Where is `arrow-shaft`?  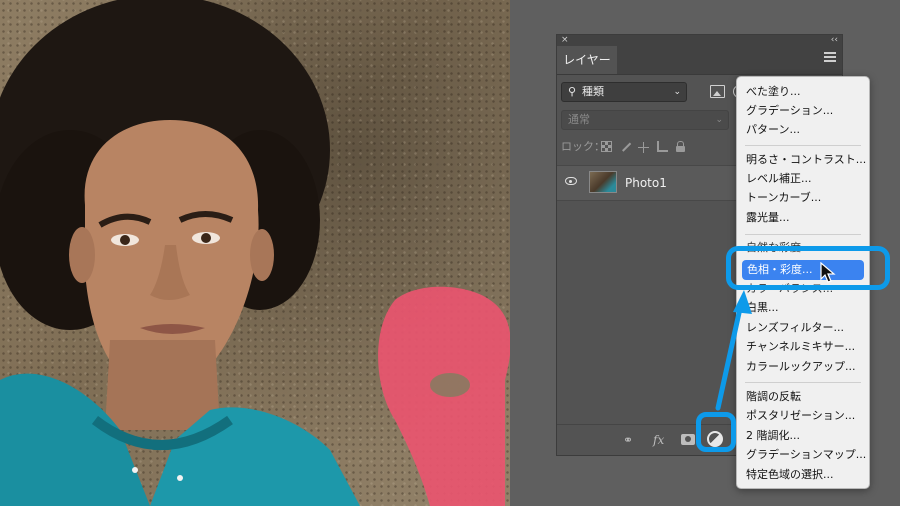 arrow-shaft is located at coordinates (729, 356).